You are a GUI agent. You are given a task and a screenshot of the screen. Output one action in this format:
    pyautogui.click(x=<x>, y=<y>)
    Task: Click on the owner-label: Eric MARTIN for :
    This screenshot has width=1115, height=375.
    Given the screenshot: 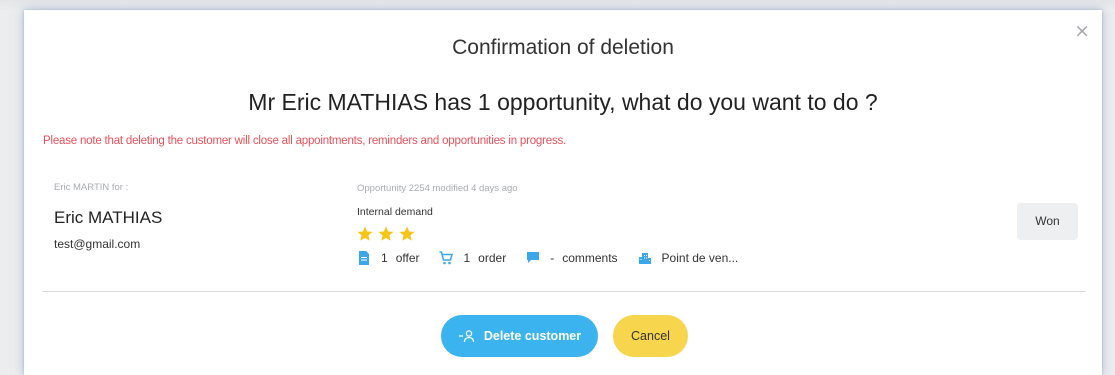 What is the action you would take?
    pyautogui.click(x=91, y=187)
    